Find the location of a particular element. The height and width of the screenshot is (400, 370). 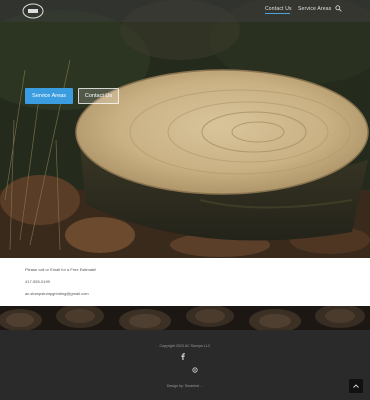

credit-prefix: Design by: Smartest is located at coordinates (183, 386).